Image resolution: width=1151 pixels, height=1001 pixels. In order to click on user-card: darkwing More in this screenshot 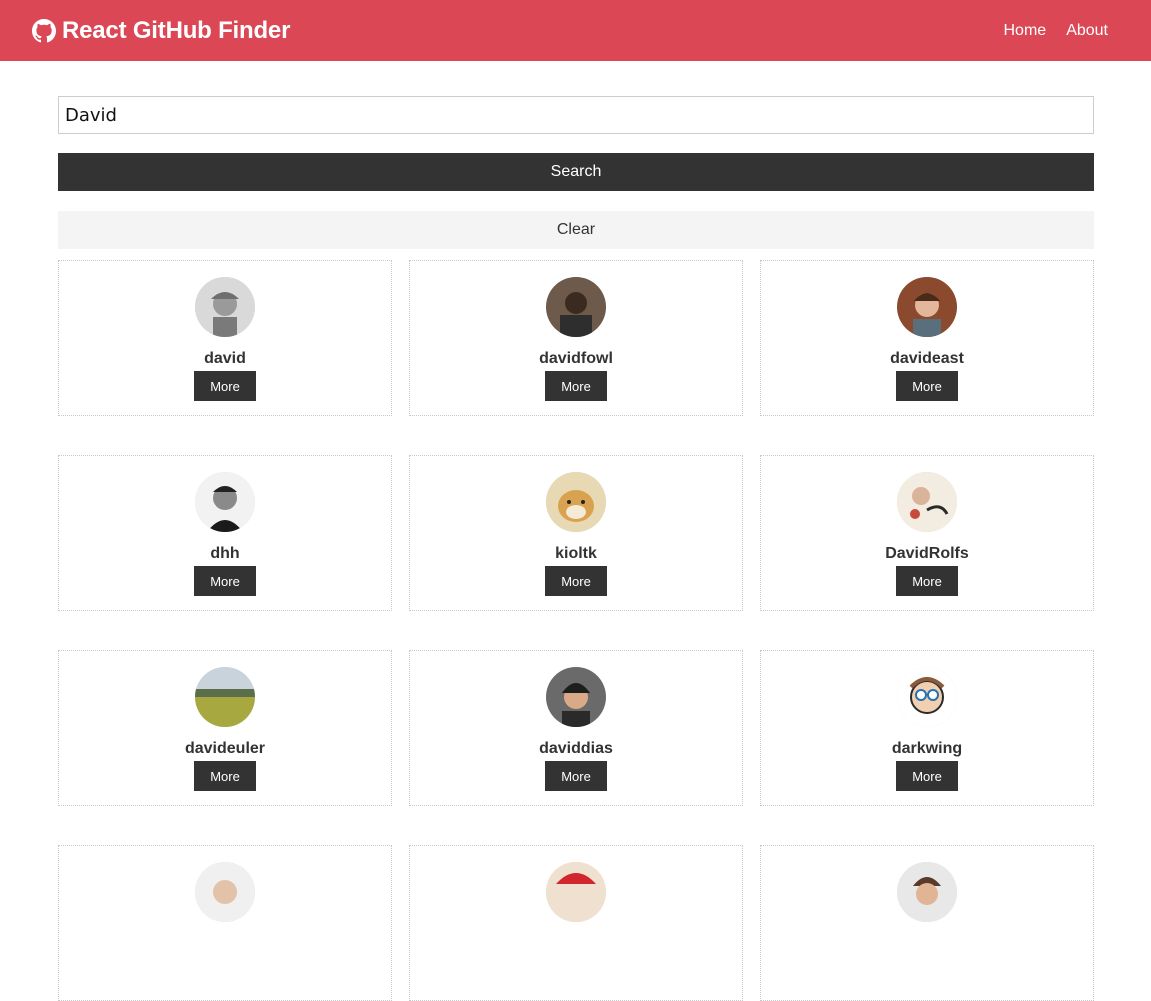, I will do `click(927, 728)`.